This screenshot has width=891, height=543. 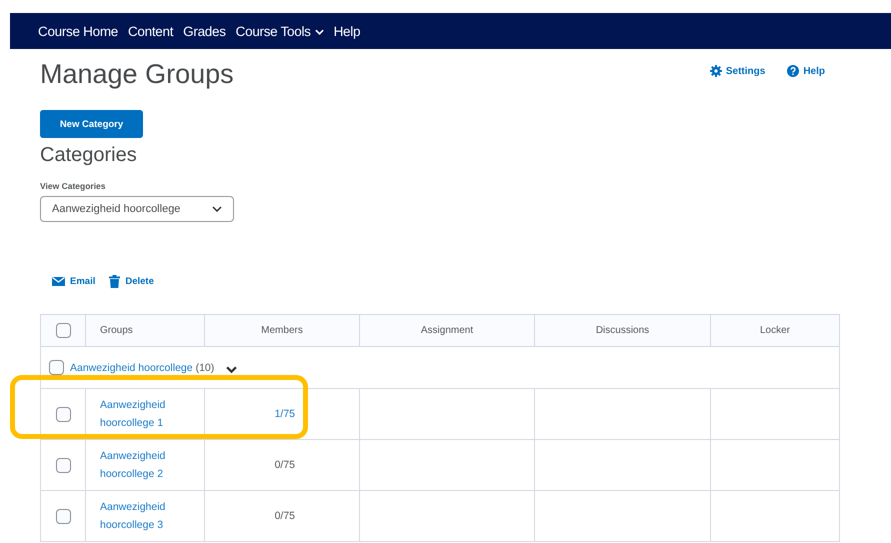 What do you see at coordinates (74, 281) in the screenshot?
I see `email-button: Email` at bounding box center [74, 281].